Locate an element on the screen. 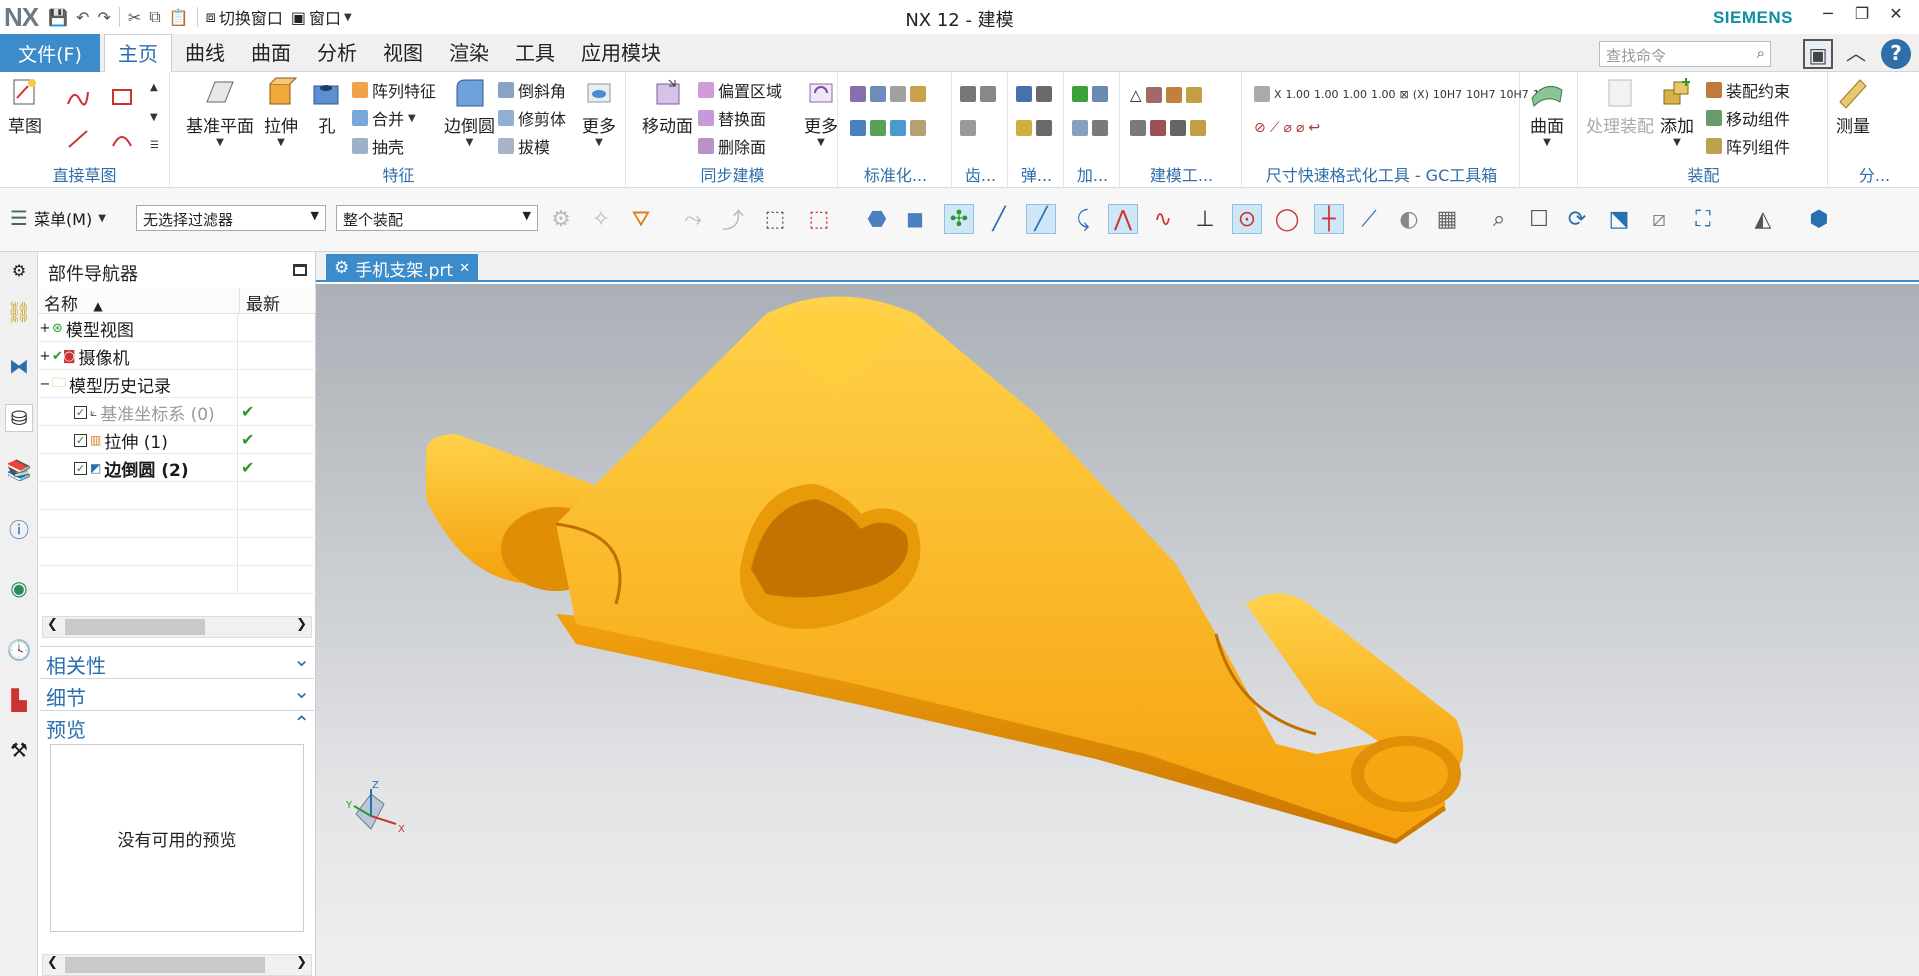 This screenshot has height=976, width=1919. paste-icon: 📋 is located at coordinates (179, 17).